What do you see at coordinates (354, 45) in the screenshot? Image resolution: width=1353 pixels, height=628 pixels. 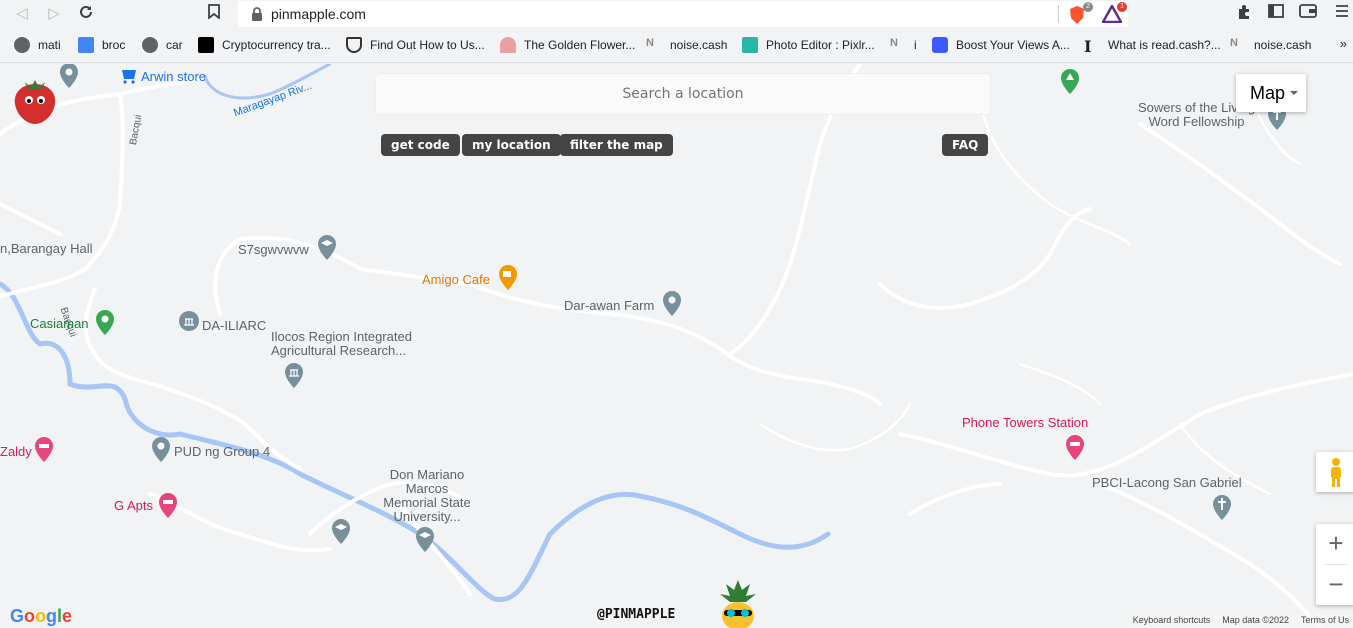 I see `shield-icon` at bounding box center [354, 45].